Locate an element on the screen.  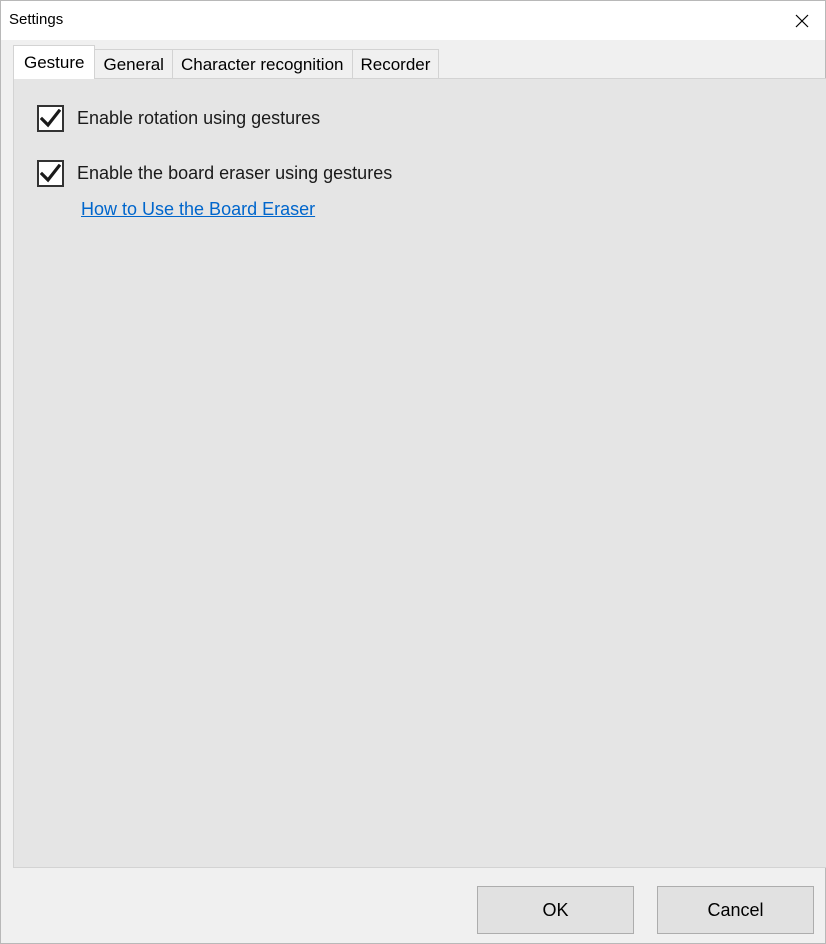
cancel-button: Cancel is located at coordinates (735, 910).